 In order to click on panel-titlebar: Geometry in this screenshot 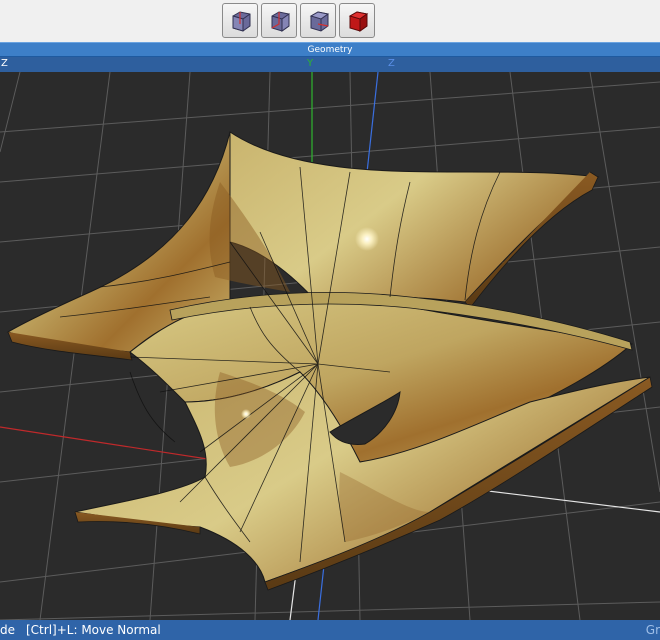, I will do `click(330, 49)`.